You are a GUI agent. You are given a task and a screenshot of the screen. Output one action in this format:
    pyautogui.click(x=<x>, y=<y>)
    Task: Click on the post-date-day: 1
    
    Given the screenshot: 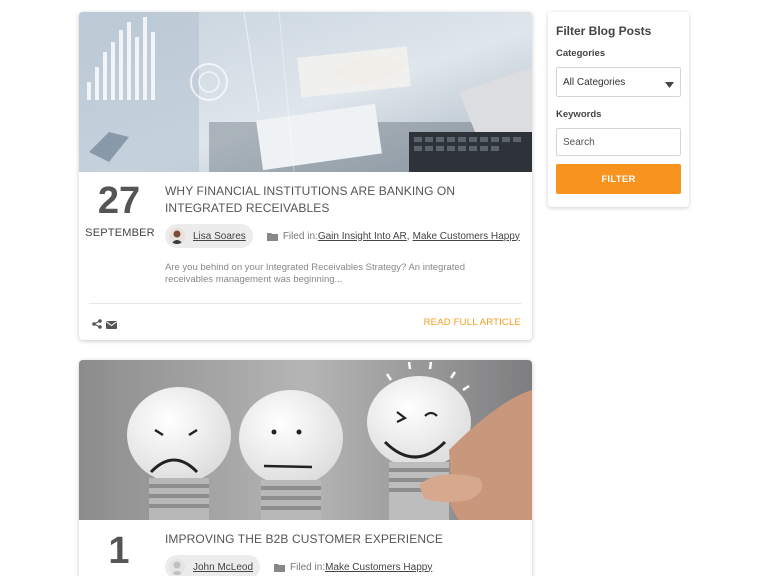 What is the action you would take?
    pyautogui.click(x=119, y=551)
    